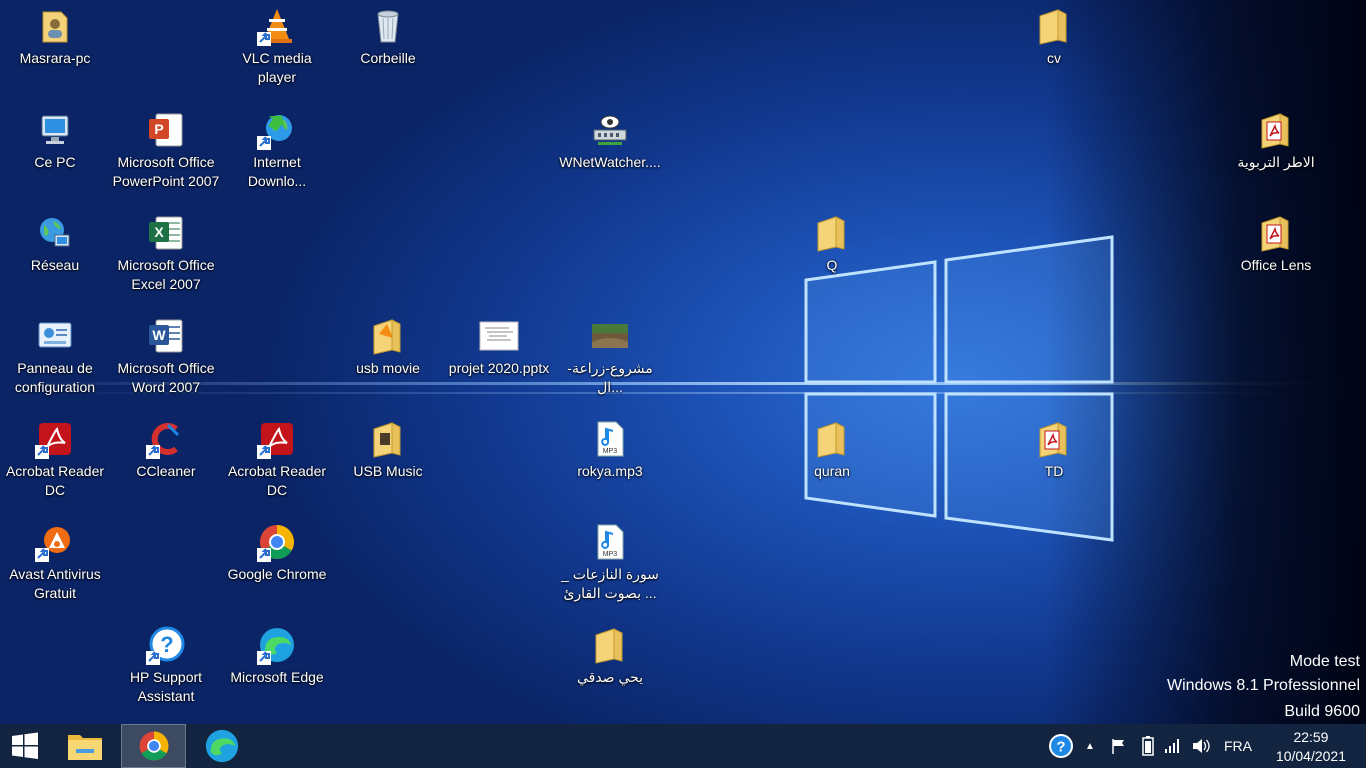 The image size is (1366, 768). I want to click on desktop-icon-projet-2020: projet 2020.pptx, so click(499, 347).